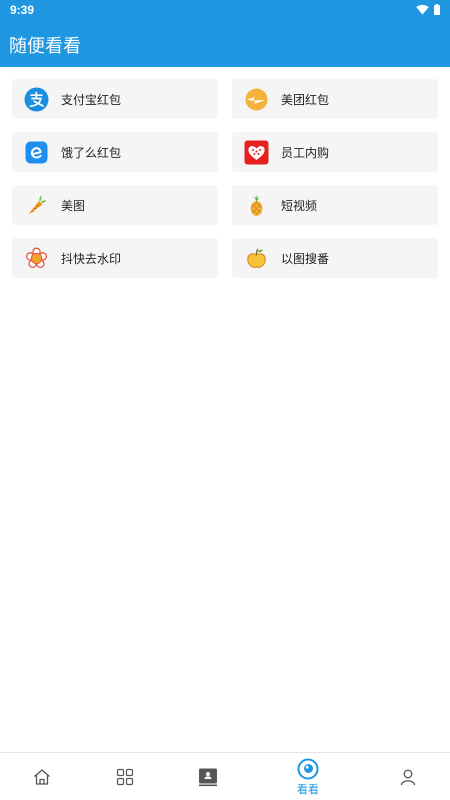  I want to click on card-label: 员工内购, so click(305, 152).